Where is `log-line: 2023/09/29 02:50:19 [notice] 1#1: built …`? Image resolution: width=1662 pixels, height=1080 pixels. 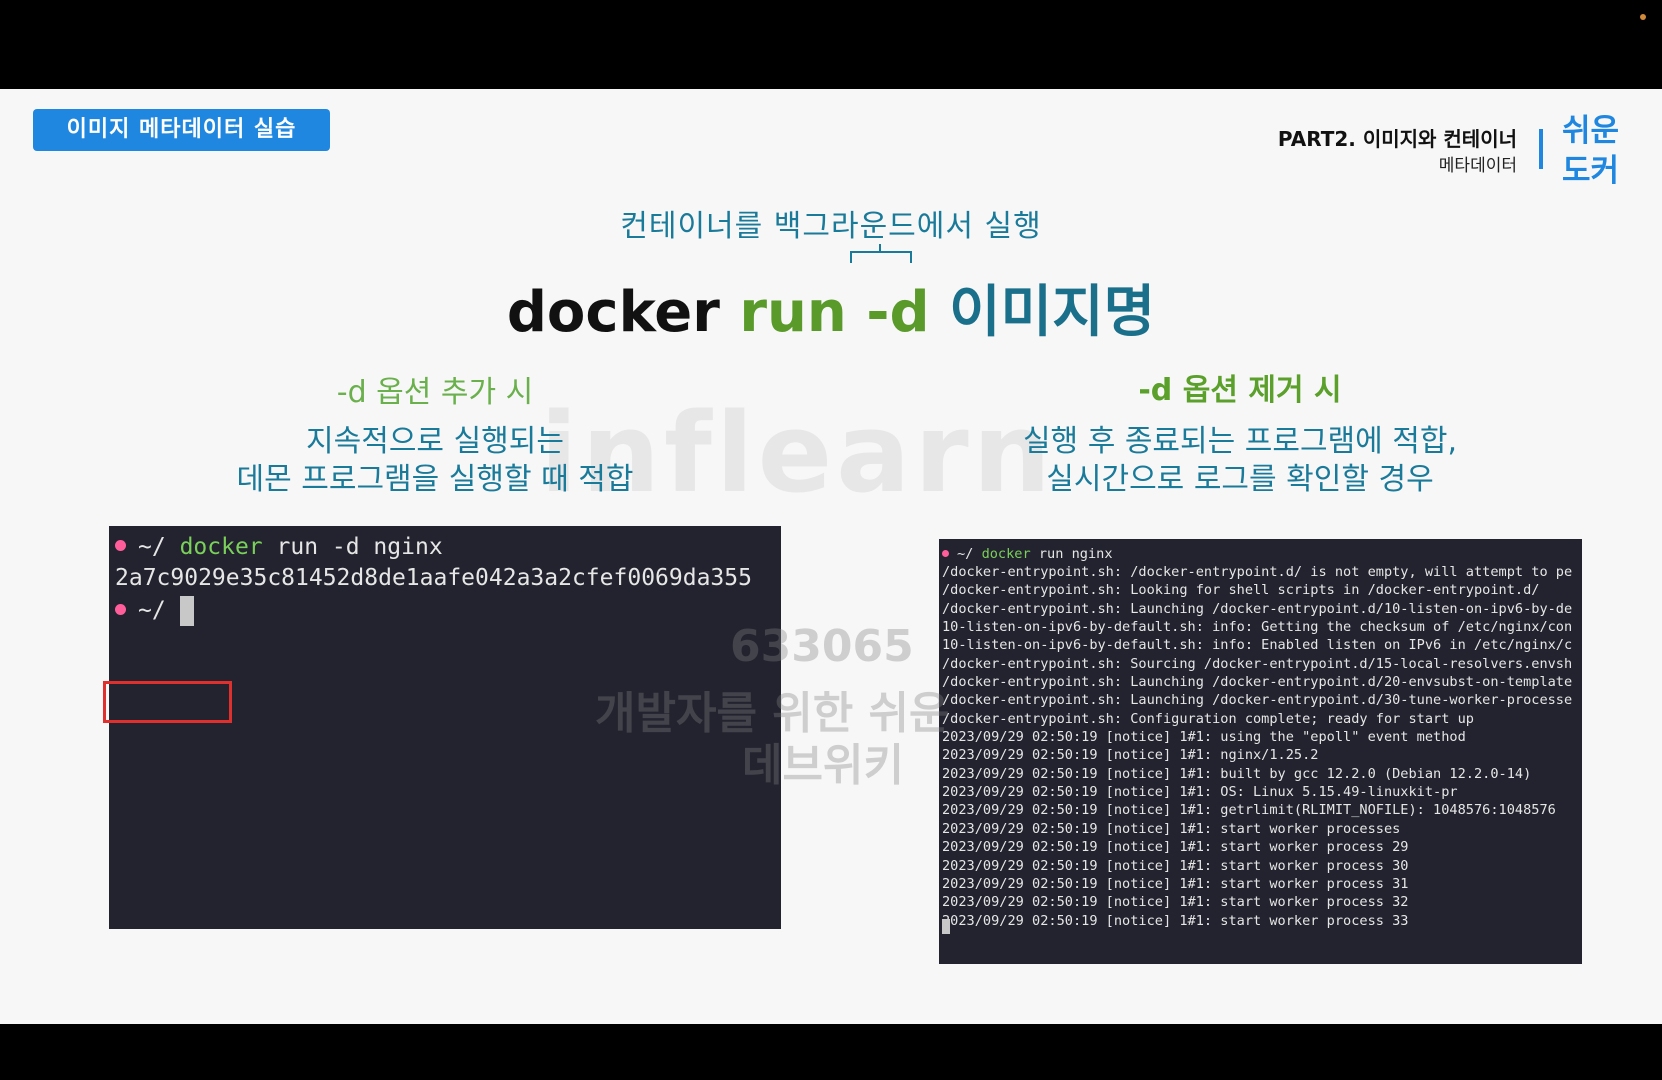
log-line: 2023/09/29 02:50:19 [notice] 1#1: built … is located at coordinates (1237, 773).